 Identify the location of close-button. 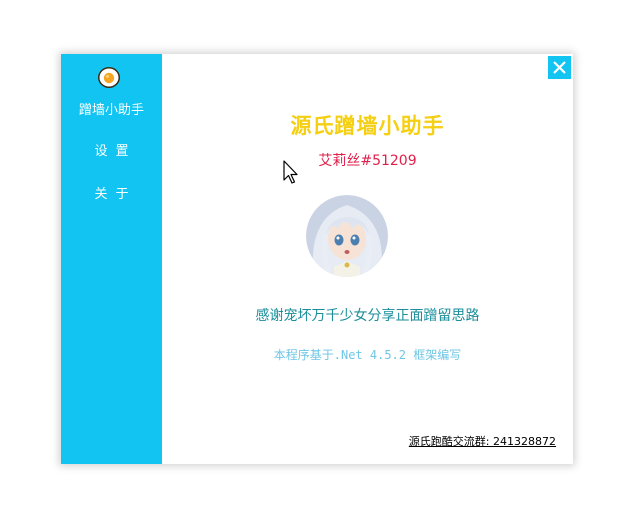
(559, 67).